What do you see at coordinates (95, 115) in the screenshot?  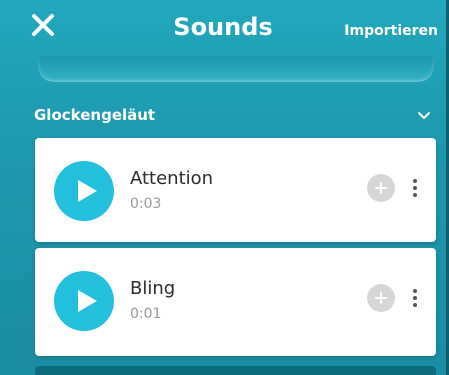 I see `category-label: Glockengeläut` at bounding box center [95, 115].